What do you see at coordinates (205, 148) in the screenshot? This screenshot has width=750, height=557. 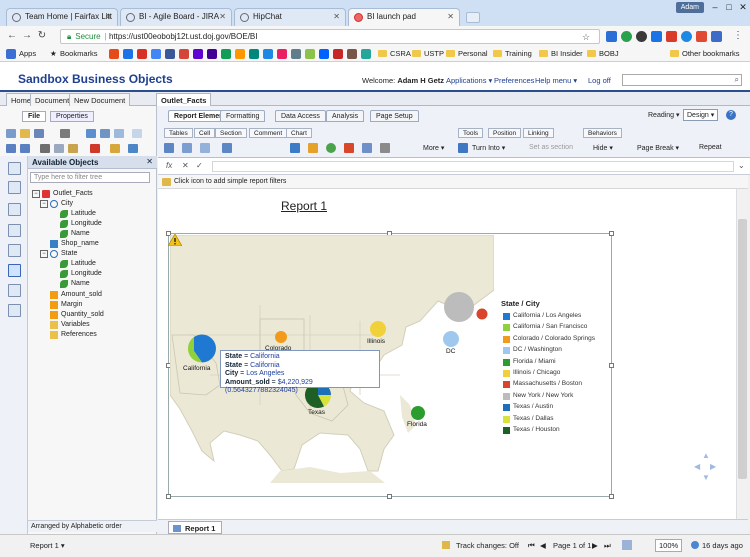 I see `form-icon` at bounding box center [205, 148].